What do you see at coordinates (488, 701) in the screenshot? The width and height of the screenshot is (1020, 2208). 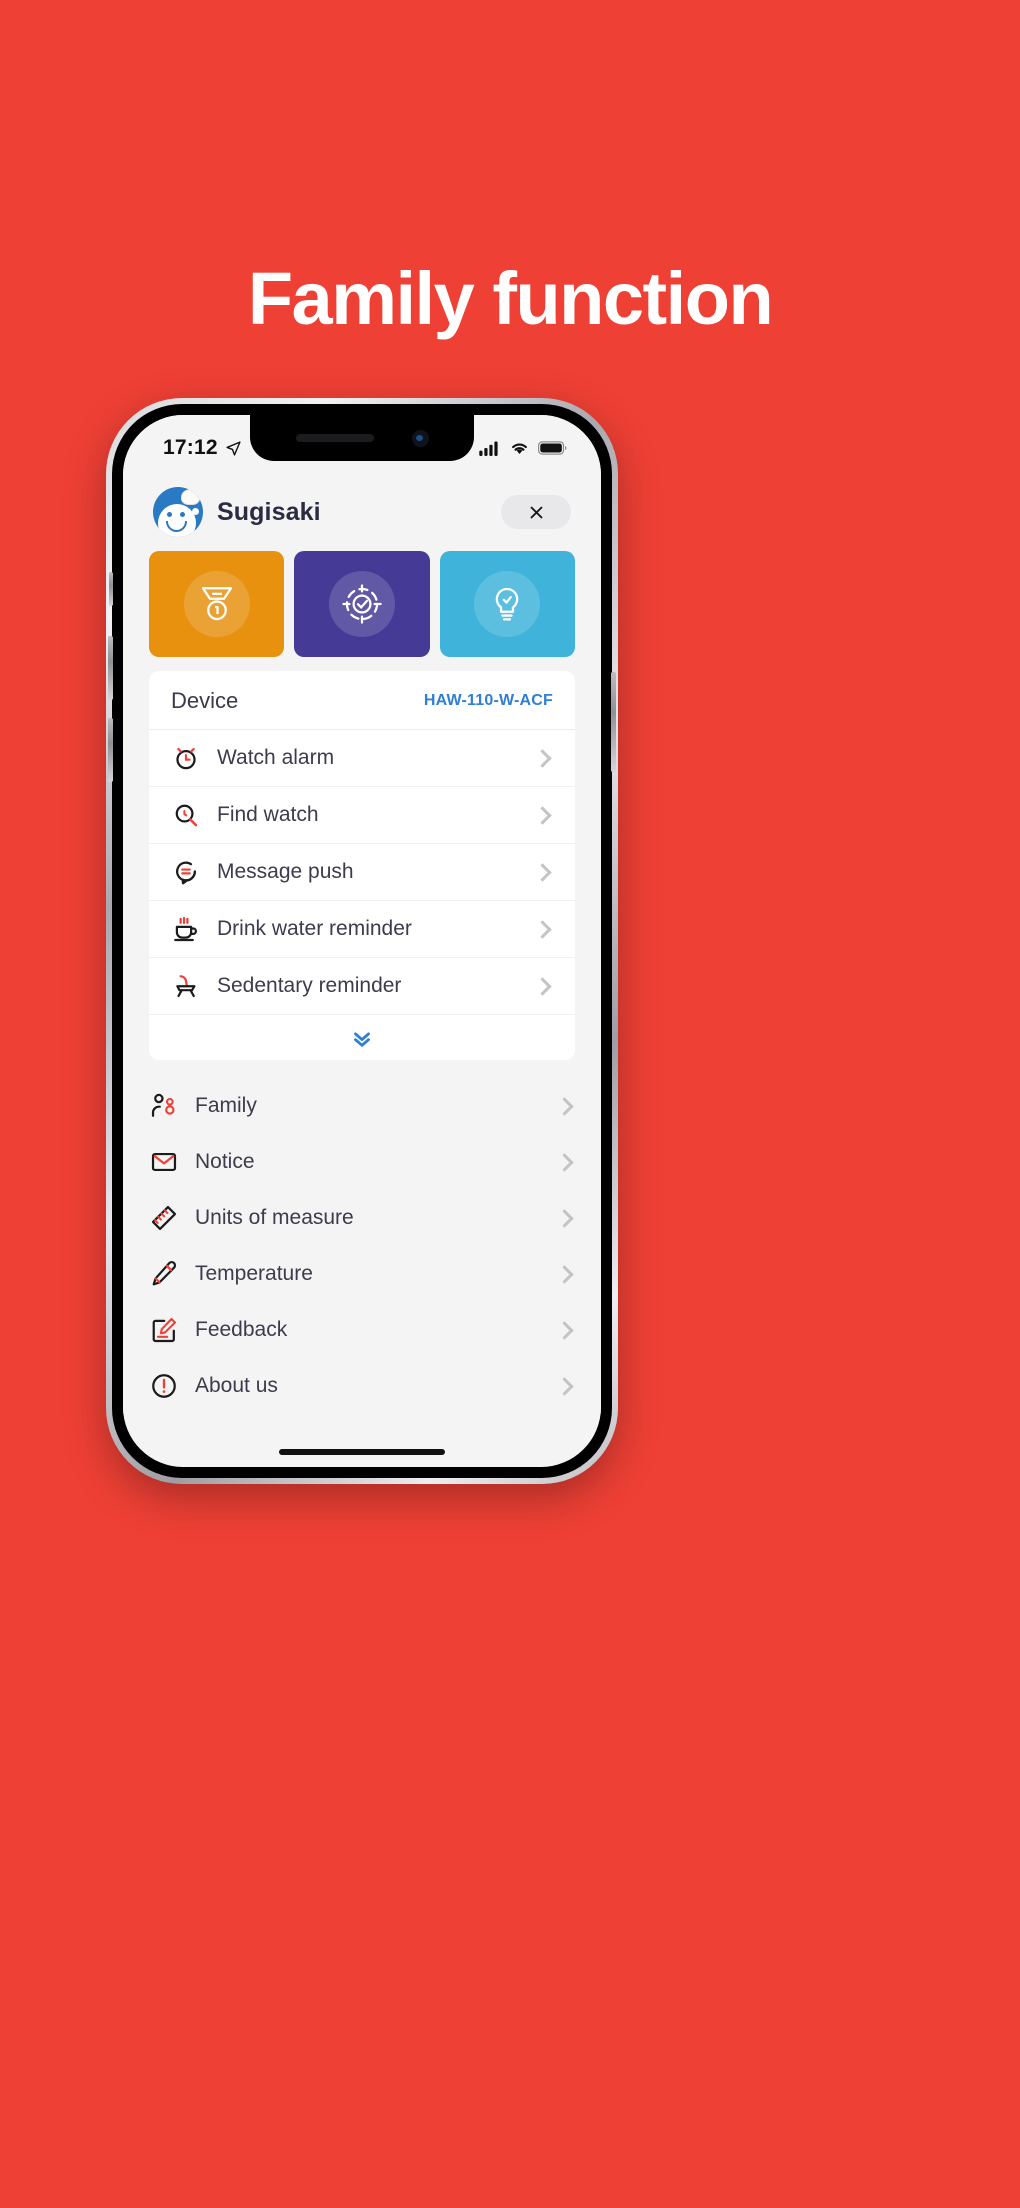 I see `device-id-value: HAW-110-W-ACF` at bounding box center [488, 701].